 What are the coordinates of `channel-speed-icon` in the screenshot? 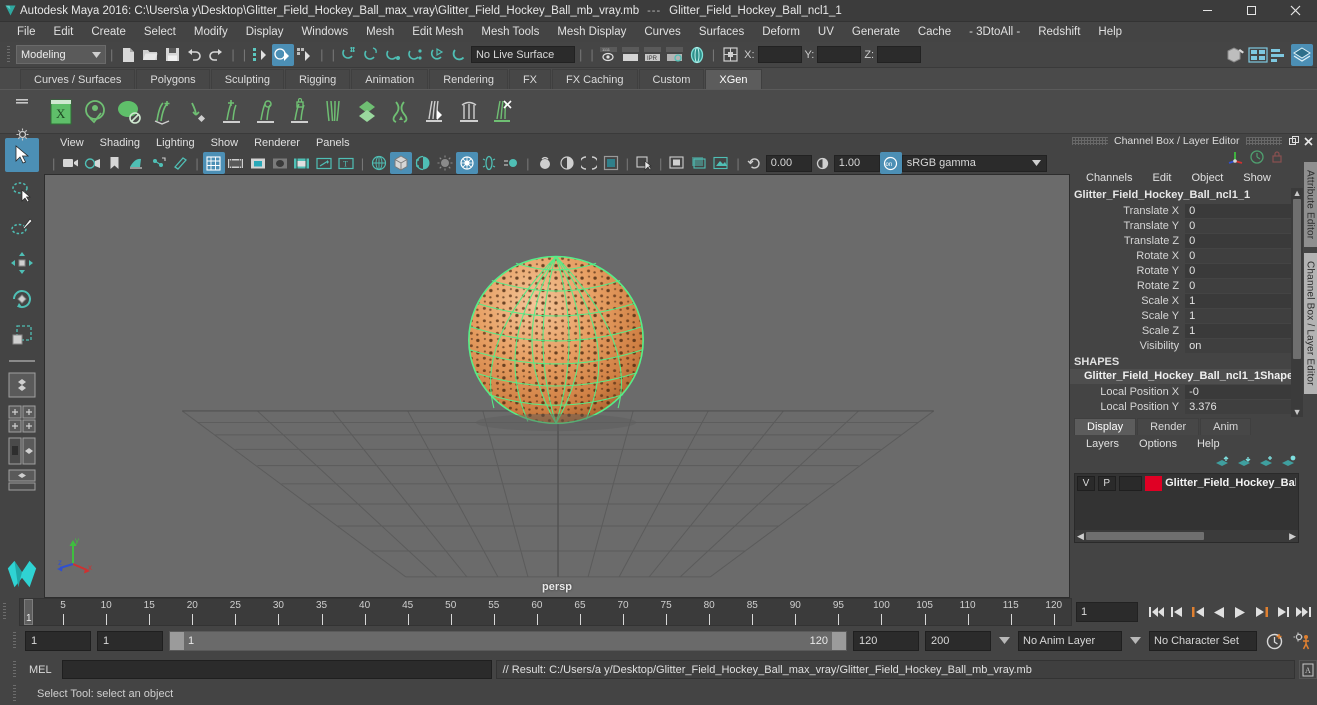 It's located at (1257, 158).